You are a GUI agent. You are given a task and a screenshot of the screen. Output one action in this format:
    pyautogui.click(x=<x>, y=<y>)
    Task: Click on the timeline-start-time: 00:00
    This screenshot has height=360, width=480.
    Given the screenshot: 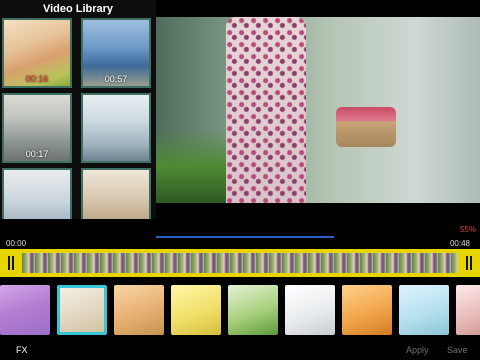 What is the action you would take?
    pyautogui.click(x=16, y=243)
    